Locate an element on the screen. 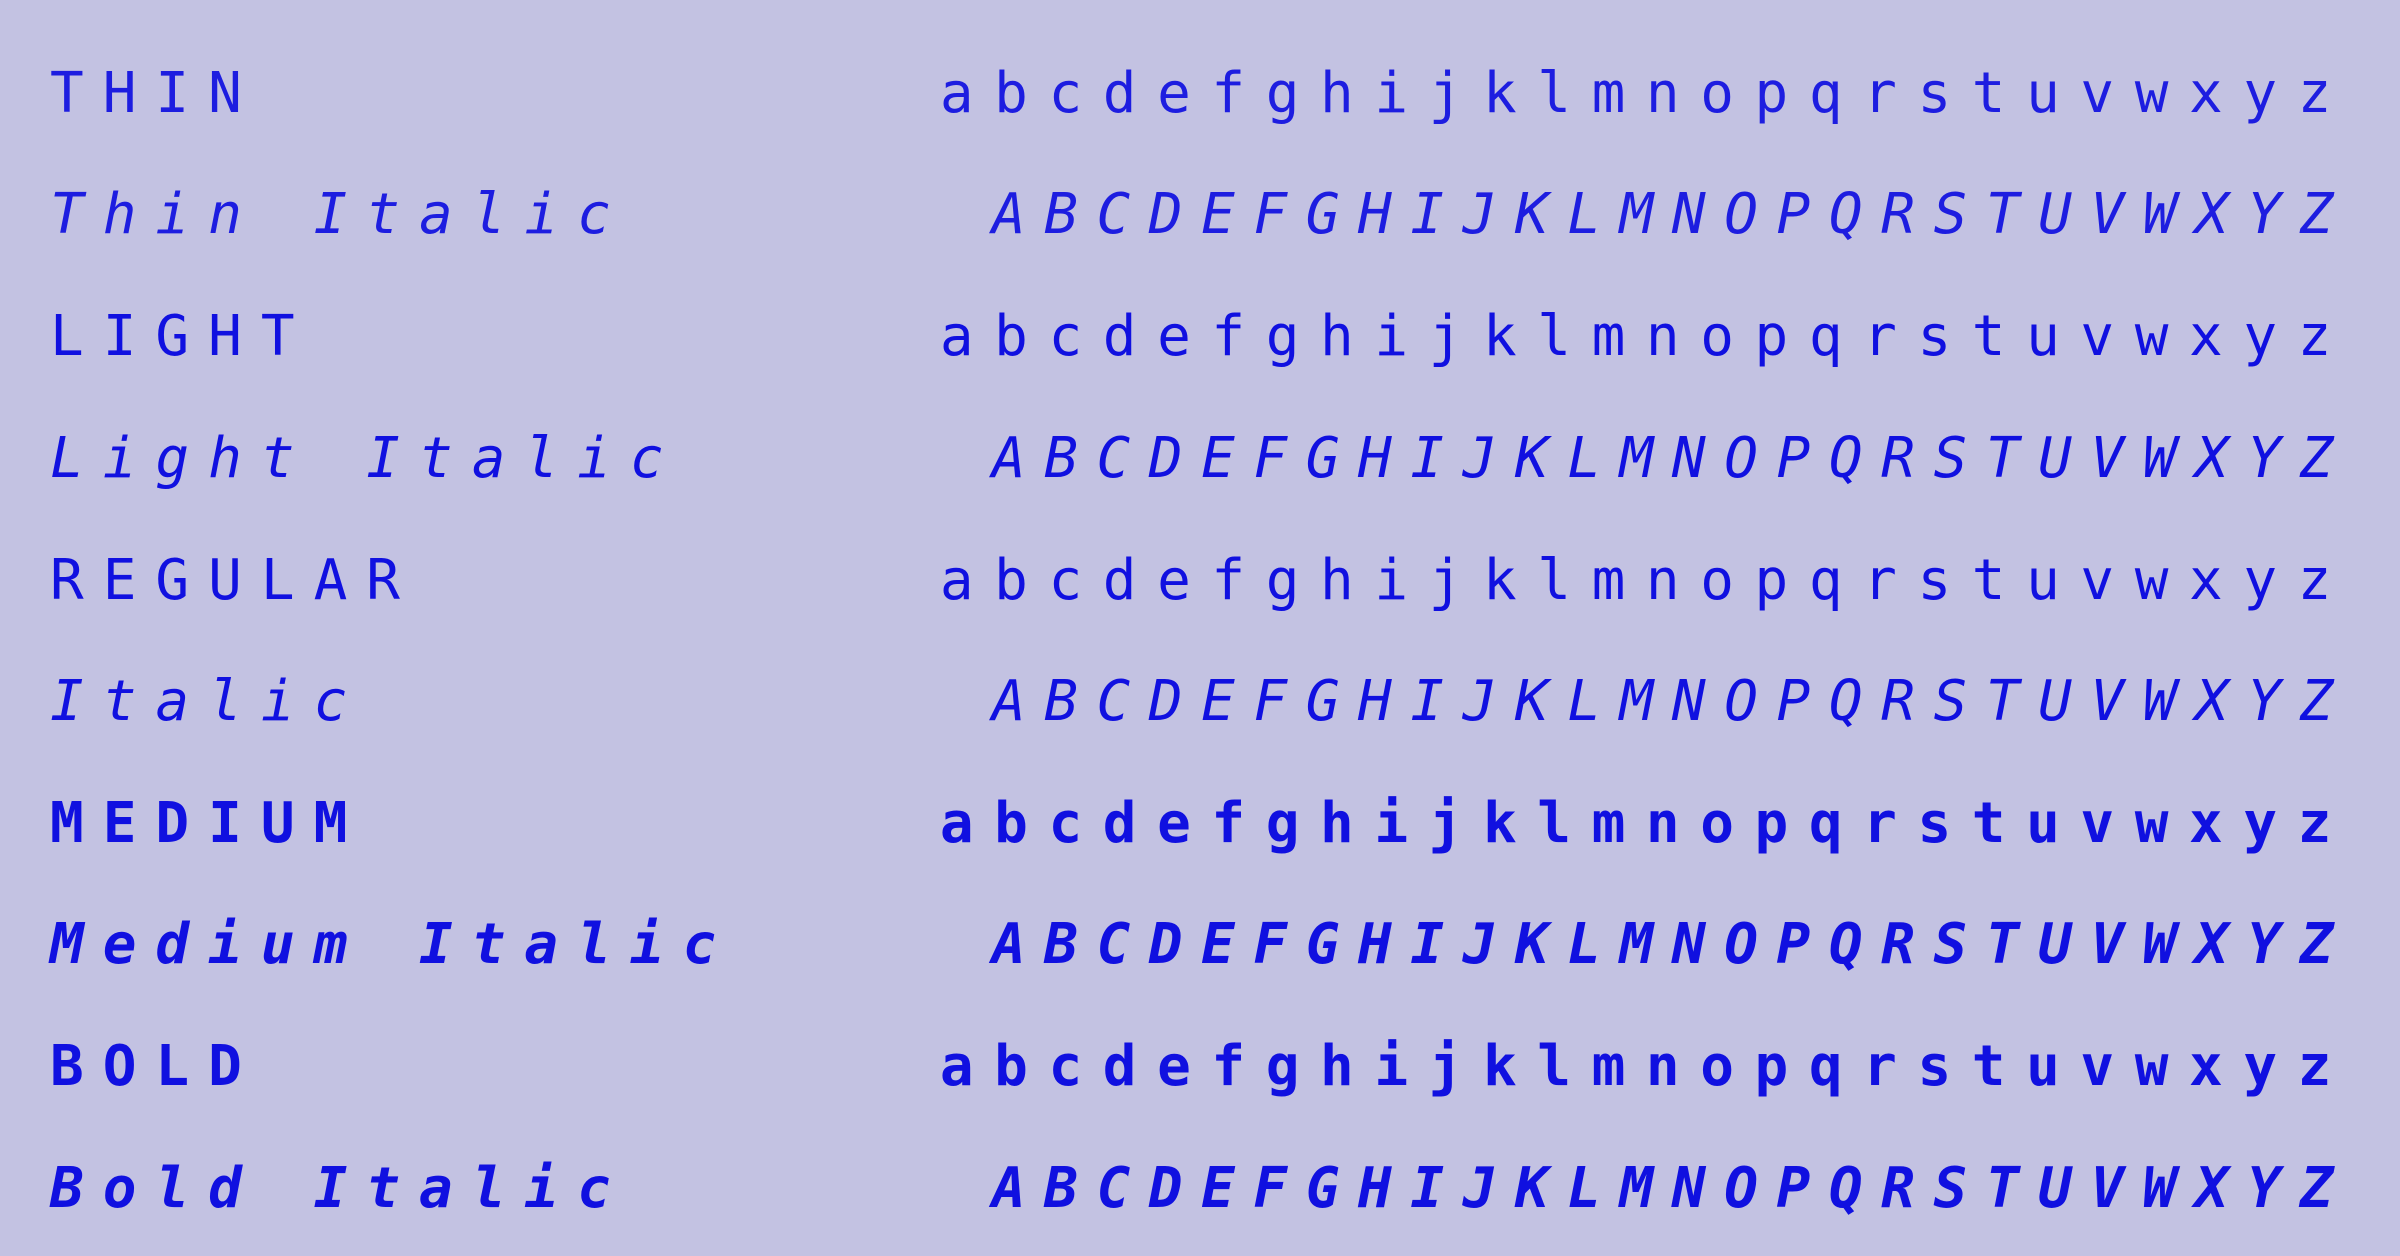  specimen-row-regular: REGULAR abcdefghijklmnopqrstuvwxyz is located at coordinates (1200, 581).